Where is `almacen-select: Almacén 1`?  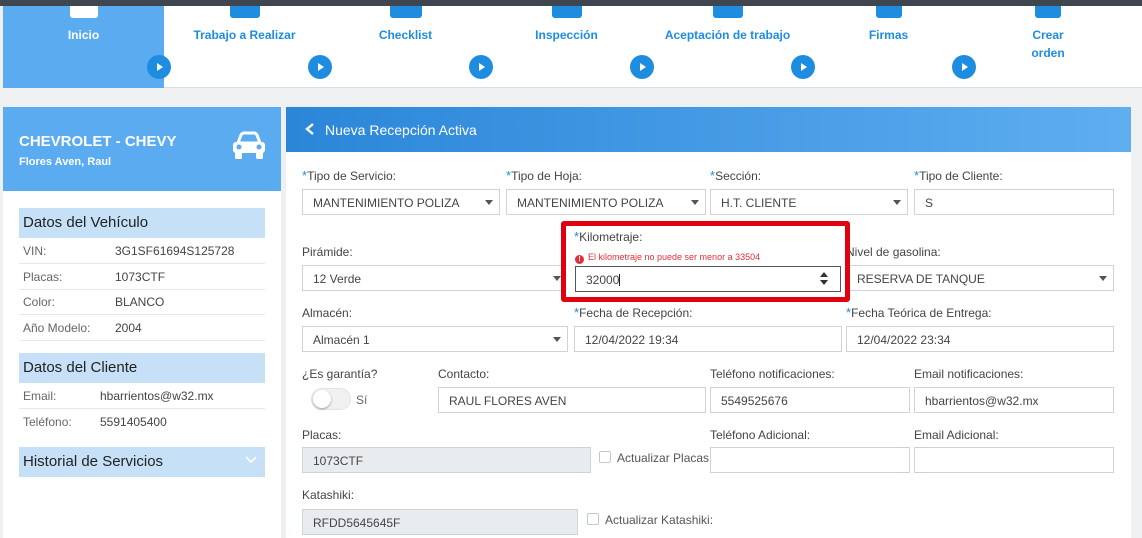 almacen-select: Almacén 1 is located at coordinates (435, 339).